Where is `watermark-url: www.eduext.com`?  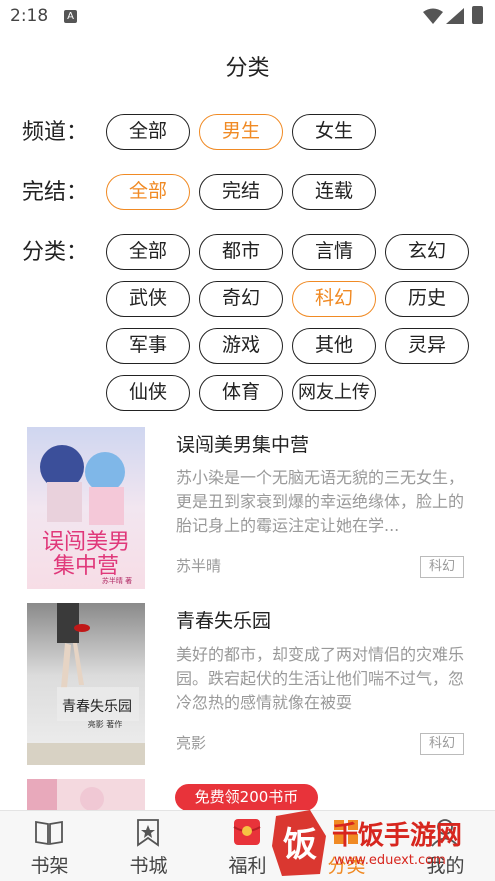
watermark-url: www.eduext.com is located at coordinates (390, 860).